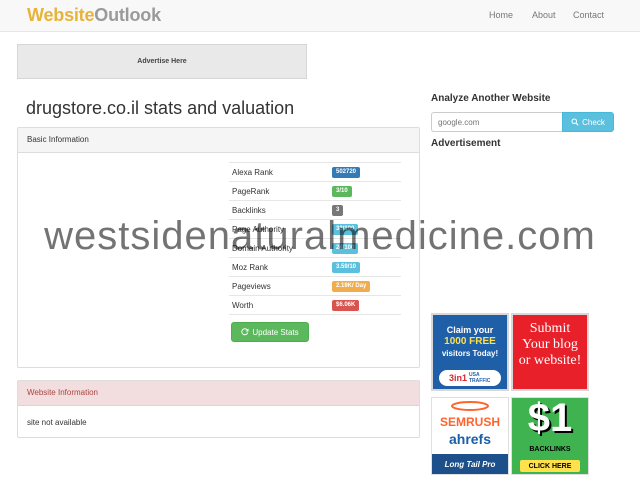 The width and height of the screenshot is (640, 480). What do you see at coordinates (550, 418) in the screenshot?
I see `ad4-big: $1` at bounding box center [550, 418].